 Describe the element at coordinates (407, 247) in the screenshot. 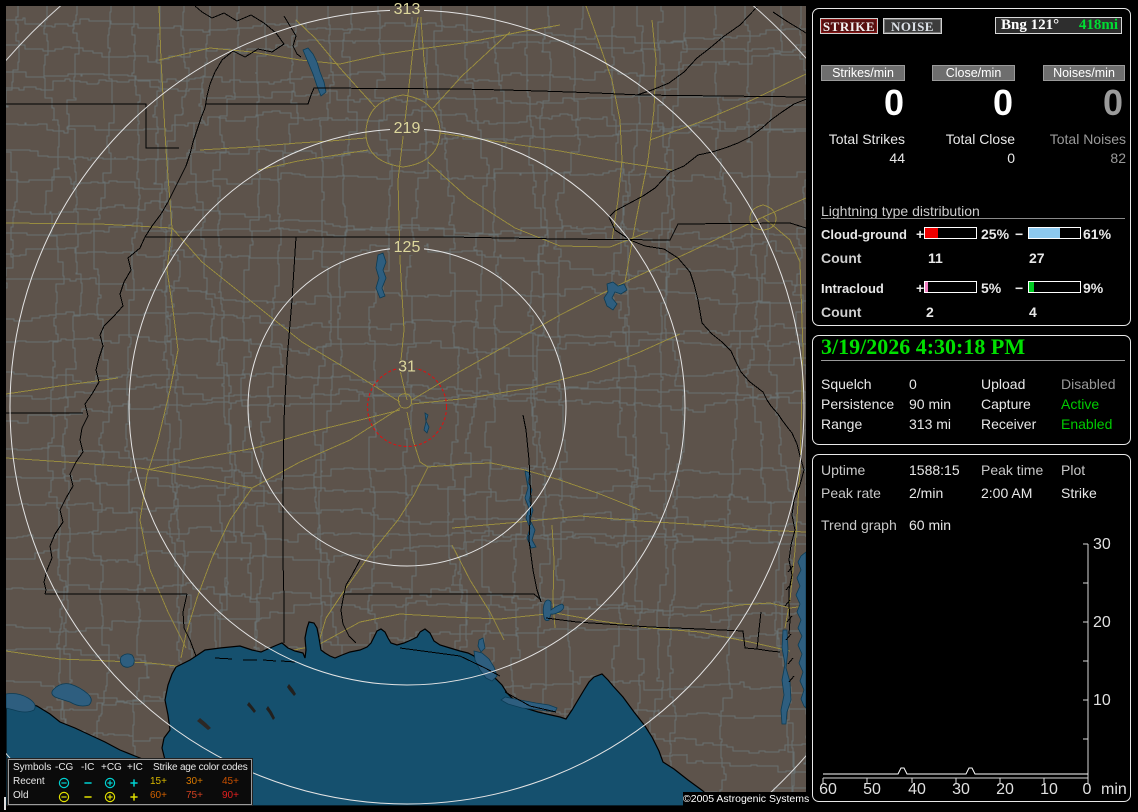

I see `svg-text: 125` at that location.